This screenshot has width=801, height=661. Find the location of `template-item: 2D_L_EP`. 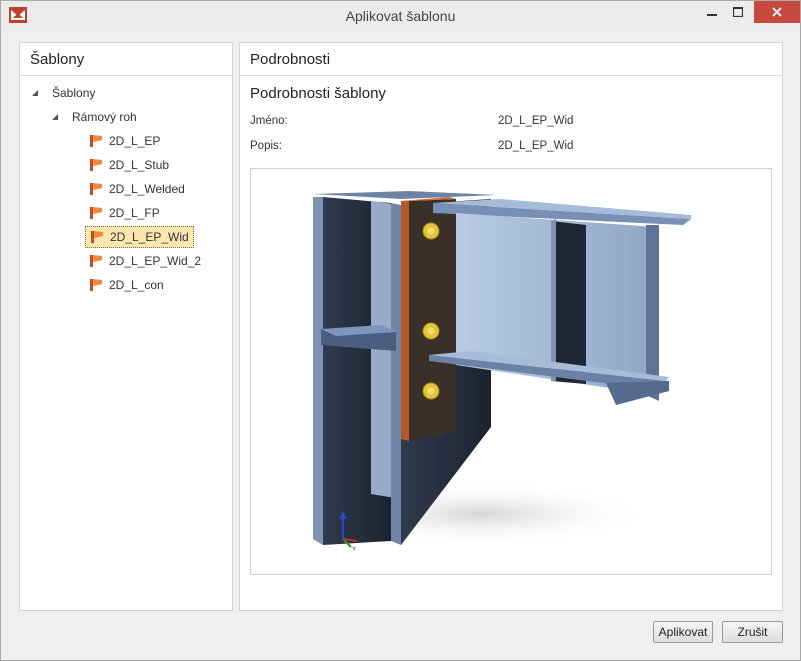

template-item: 2D_L_EP is located at coordinates (124, 141).